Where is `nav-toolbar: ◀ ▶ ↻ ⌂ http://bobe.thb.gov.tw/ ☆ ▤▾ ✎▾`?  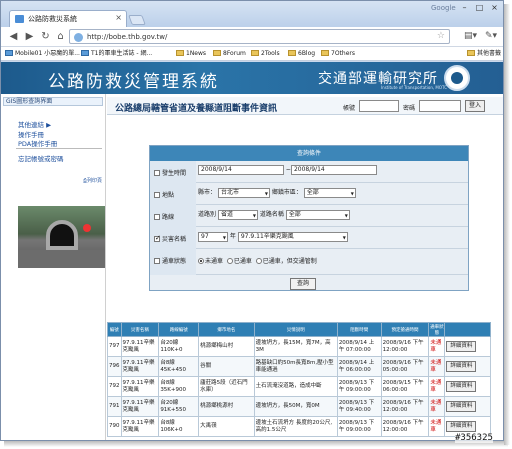 nav-toolbar: ◀ ▶ ↻ ⌂ http://bobe.thb.gov.tw/ ☆ ▤▾ ✎▾ is located at coordinates (252, 37).